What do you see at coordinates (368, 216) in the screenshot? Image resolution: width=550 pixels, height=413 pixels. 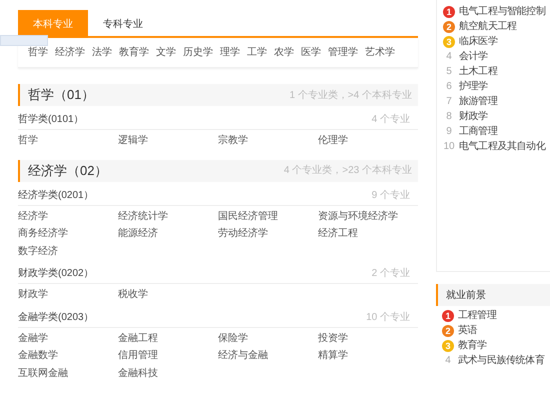 I see `major-link: 资源与环境经济学` at bounding box center [368, 216].